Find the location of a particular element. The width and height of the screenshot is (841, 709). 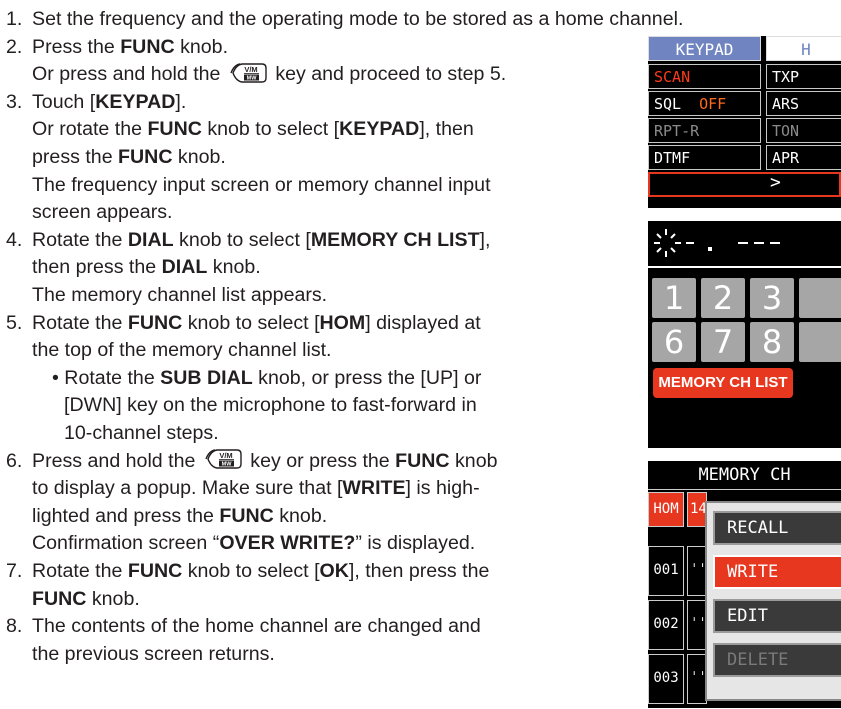

step-text: then press the is located at coordinates (97, 267).